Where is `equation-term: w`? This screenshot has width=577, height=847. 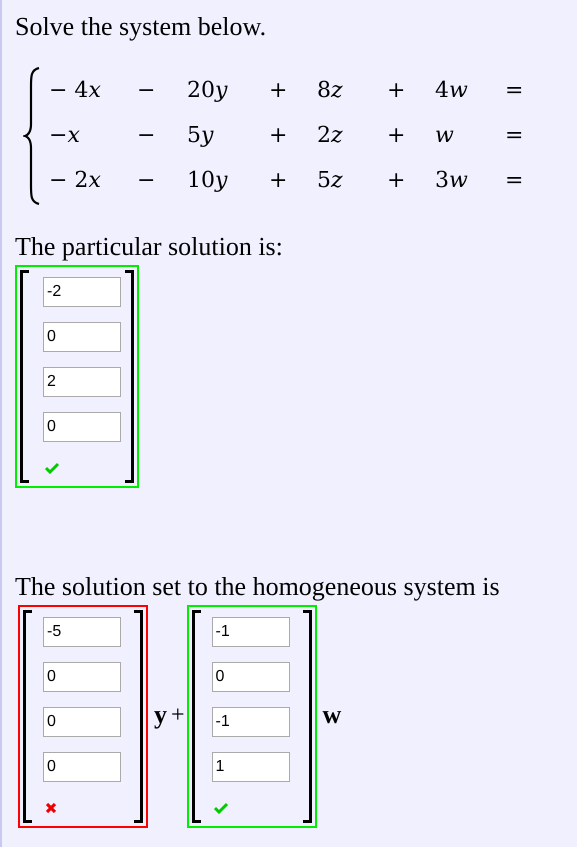 equation-term: w is located at coordinates (445, 136).